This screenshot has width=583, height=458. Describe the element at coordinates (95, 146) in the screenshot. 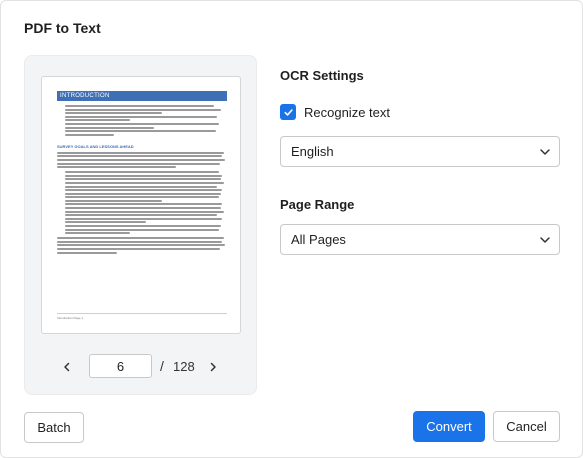

I see `page-sub-heading: SURVEY GOALS AND LESSONS AHEAD` at that location.